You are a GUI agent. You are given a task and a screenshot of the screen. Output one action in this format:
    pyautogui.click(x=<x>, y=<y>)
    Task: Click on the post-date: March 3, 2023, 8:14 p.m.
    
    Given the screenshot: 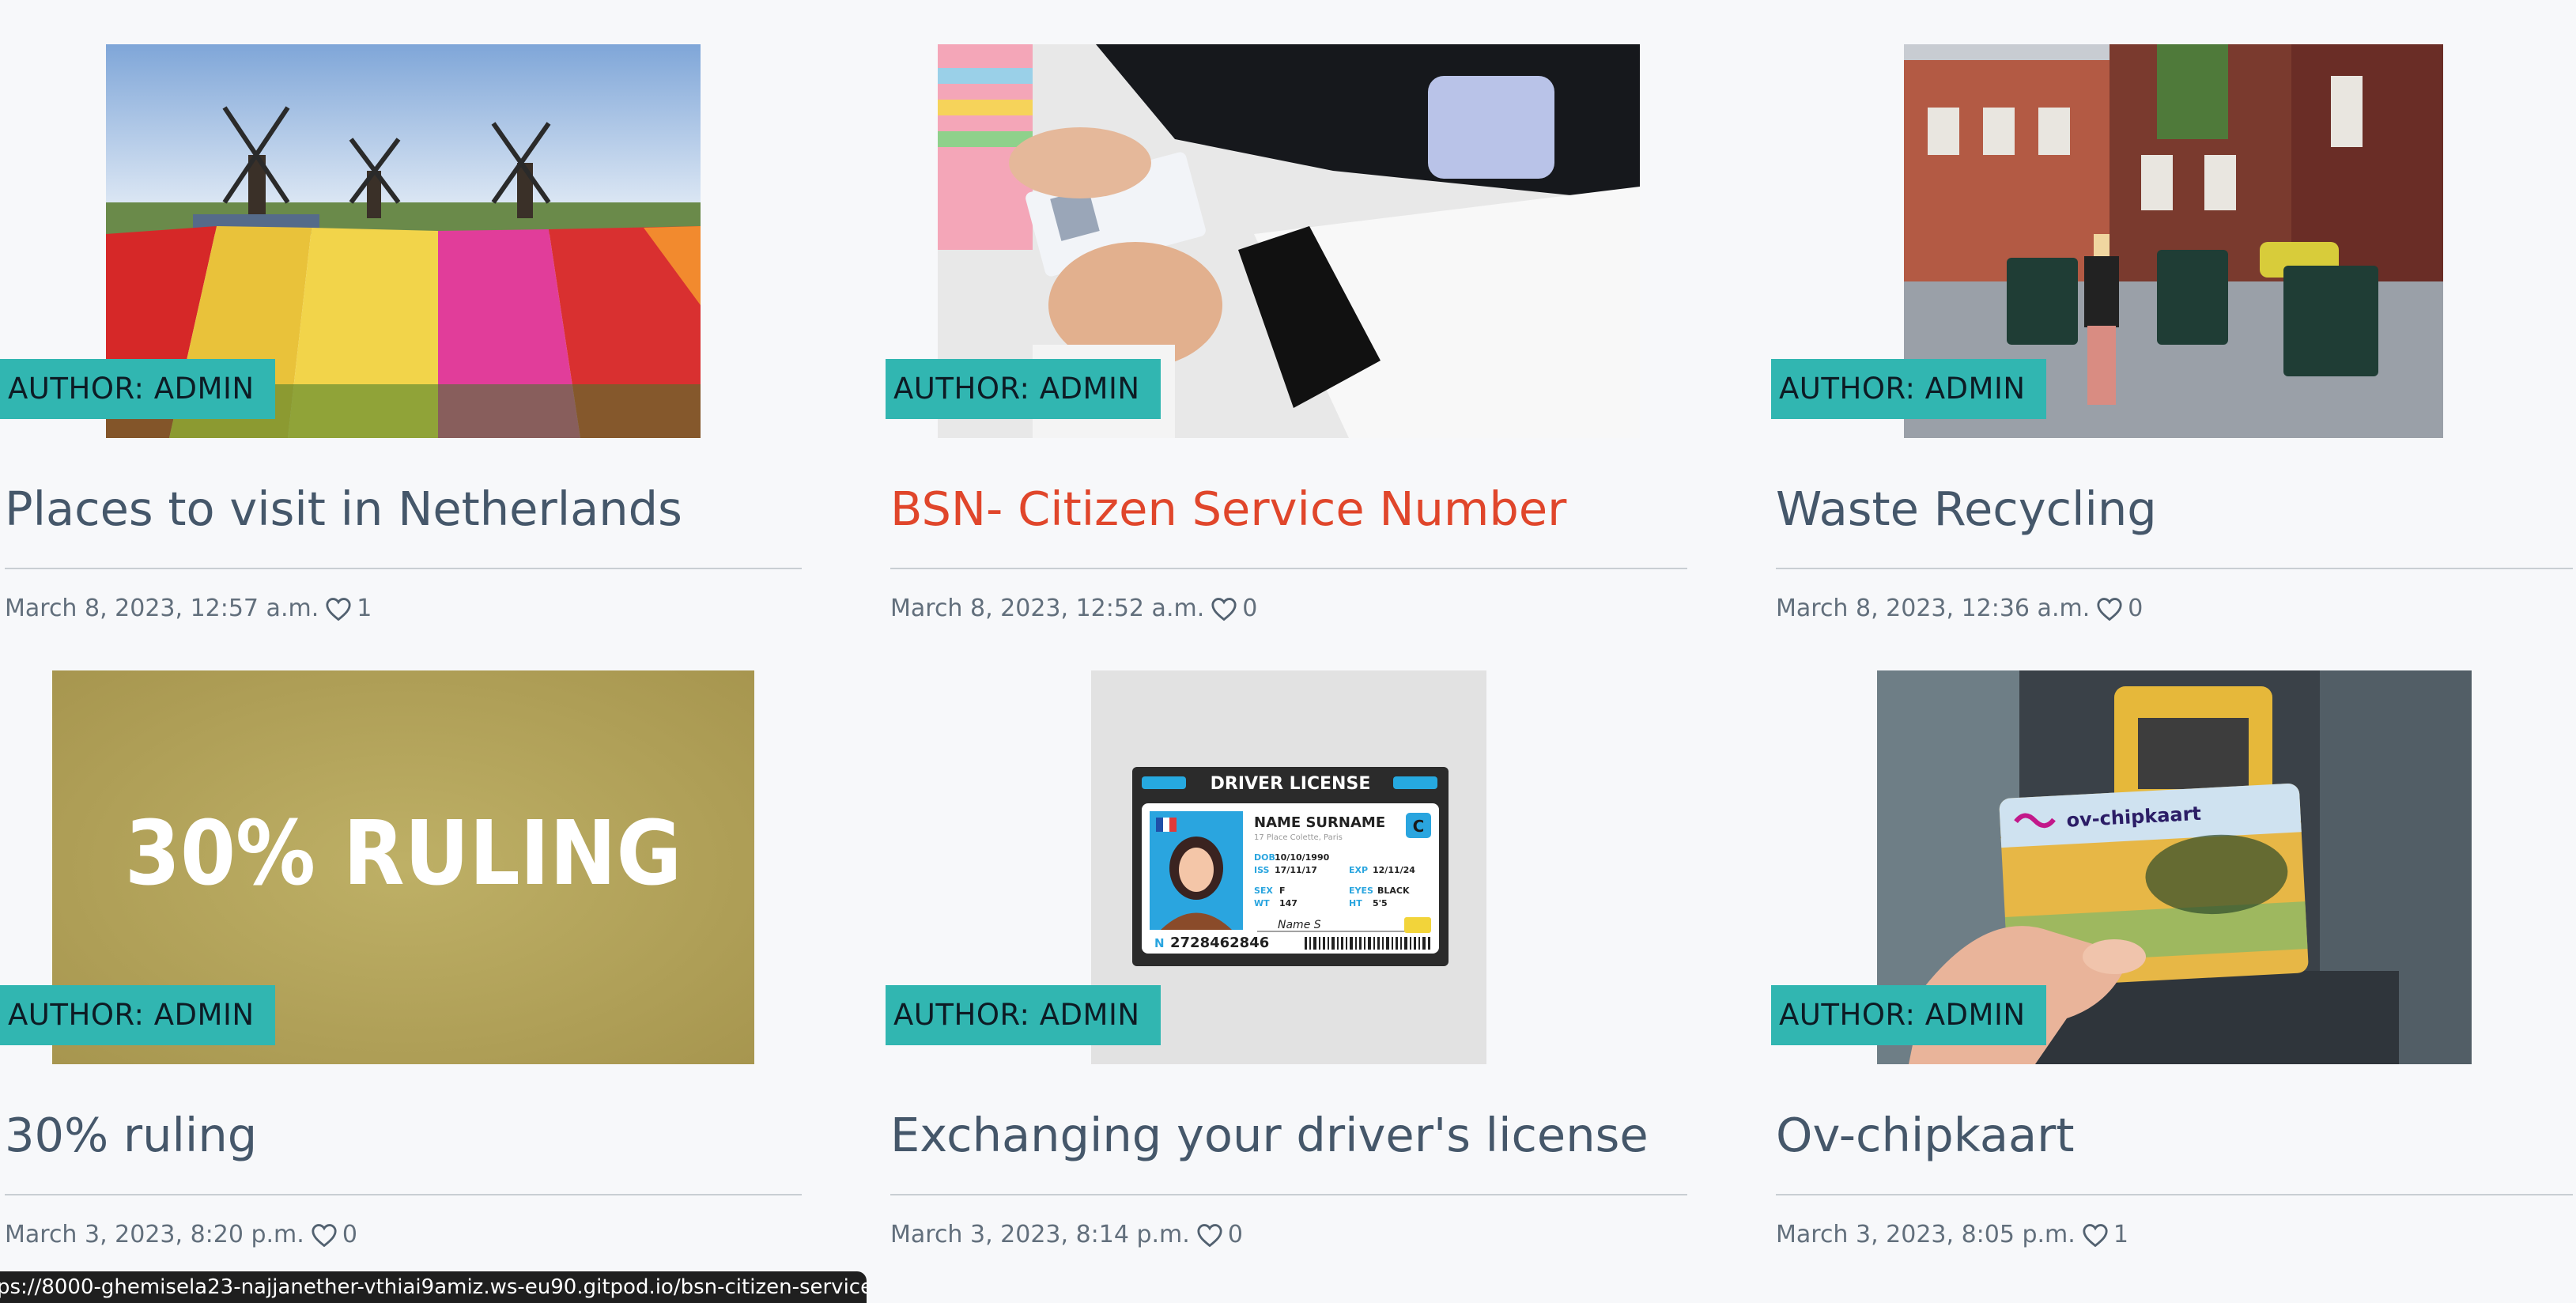 What is the action you would take?
    pyautogui.click(x=1040, y=1234)
    